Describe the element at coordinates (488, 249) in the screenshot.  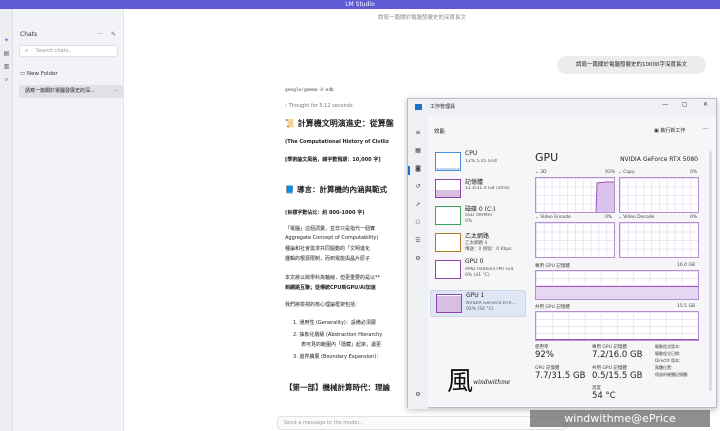
I see `device-status: 傳送：0 接收：0 Kbps` at that location.